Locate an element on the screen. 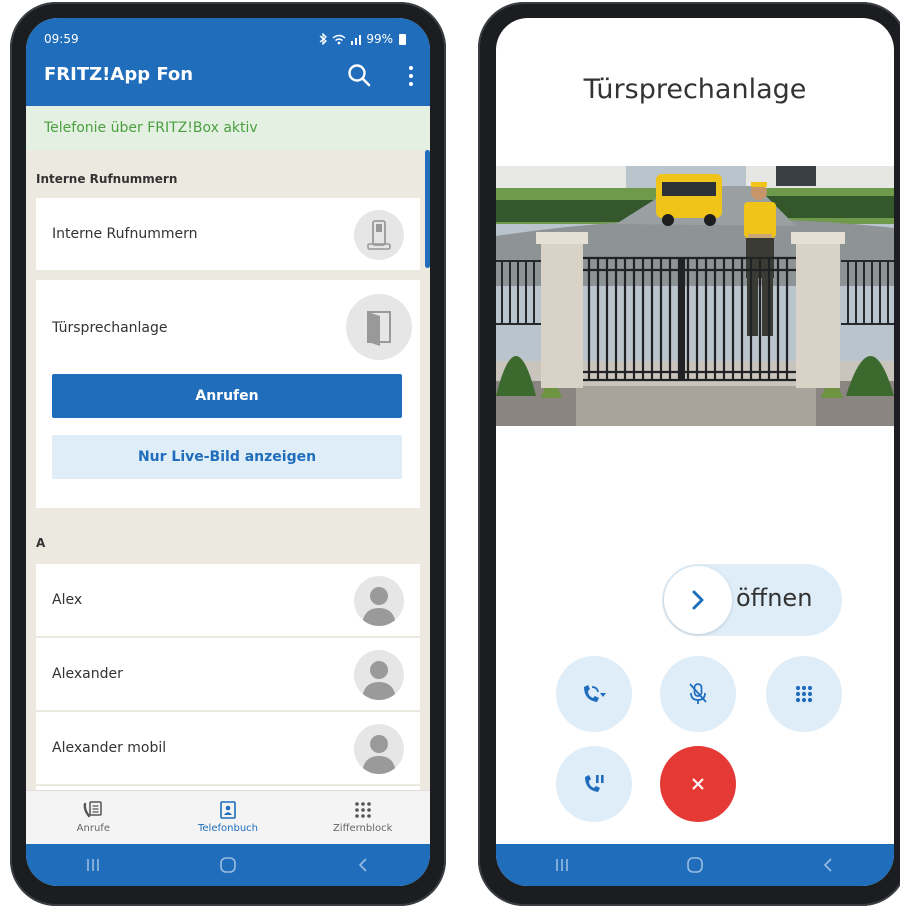 This screenshot has height=910, width=900. phonebook-icon is located at coordinates (228, 810).